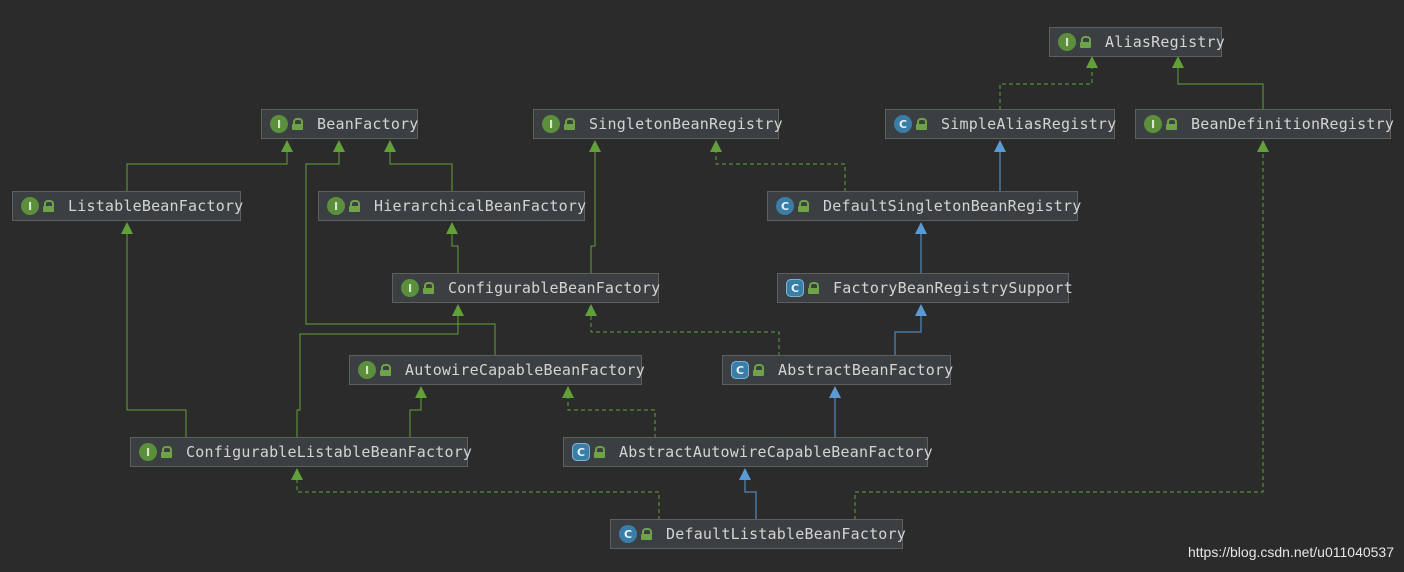  What do you see at coordinates (952, 206) in the screenshot?
I see `node-label: DefaultSingletonBeanRegistry` at bounding box center [952, 206].